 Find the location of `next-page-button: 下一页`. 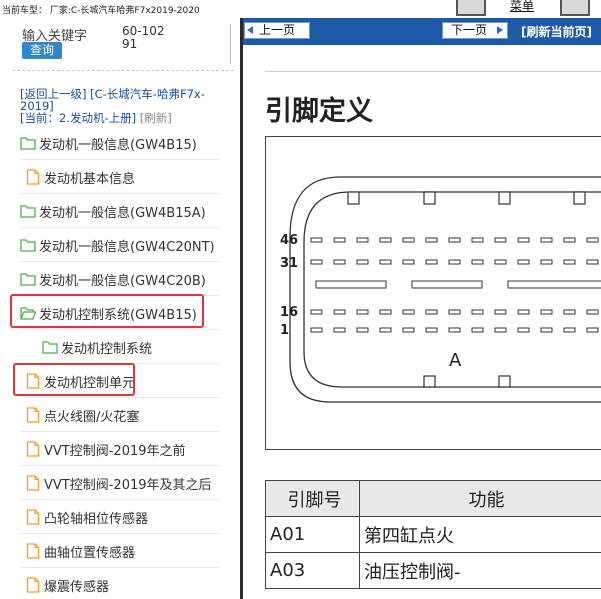

next-page-button: 下一页 is located at coordinates (475, 30).